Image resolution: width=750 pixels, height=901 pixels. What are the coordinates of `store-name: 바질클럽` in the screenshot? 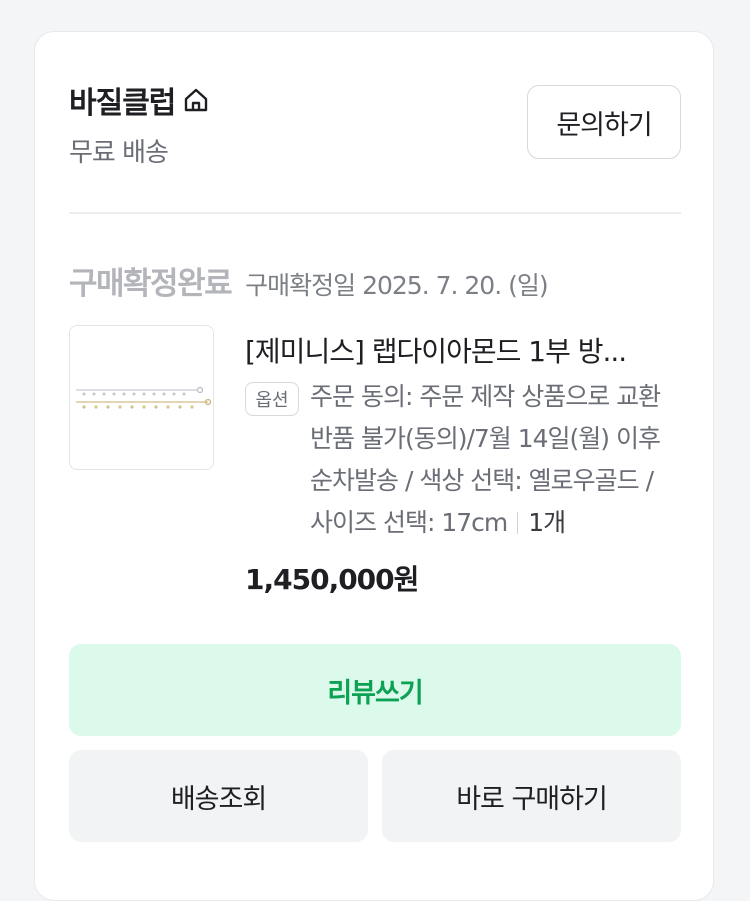 It's located at (122, 100).